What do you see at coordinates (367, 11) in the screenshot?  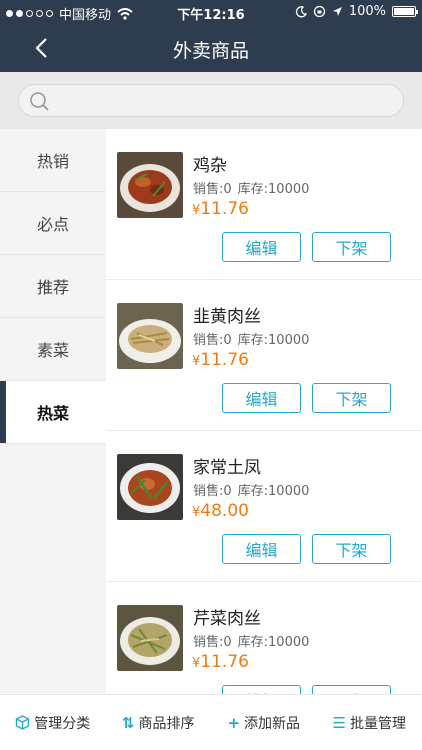 I see `battery-percent: 100%` at bounding box center [367, 11].